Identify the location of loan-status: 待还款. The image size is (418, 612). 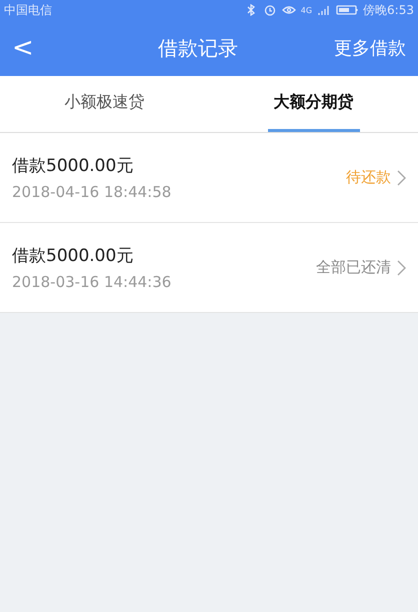
(368, 177).